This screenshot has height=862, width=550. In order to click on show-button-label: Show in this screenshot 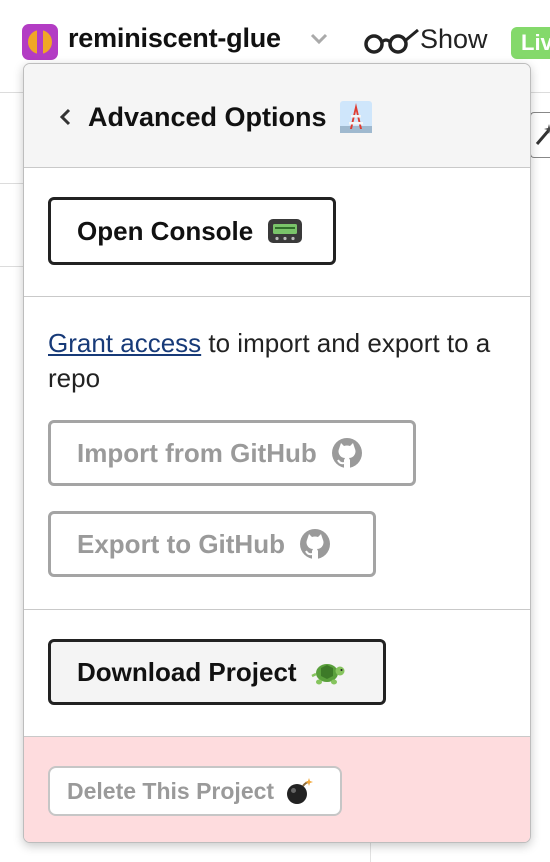, I will do `click(454, 39)`.